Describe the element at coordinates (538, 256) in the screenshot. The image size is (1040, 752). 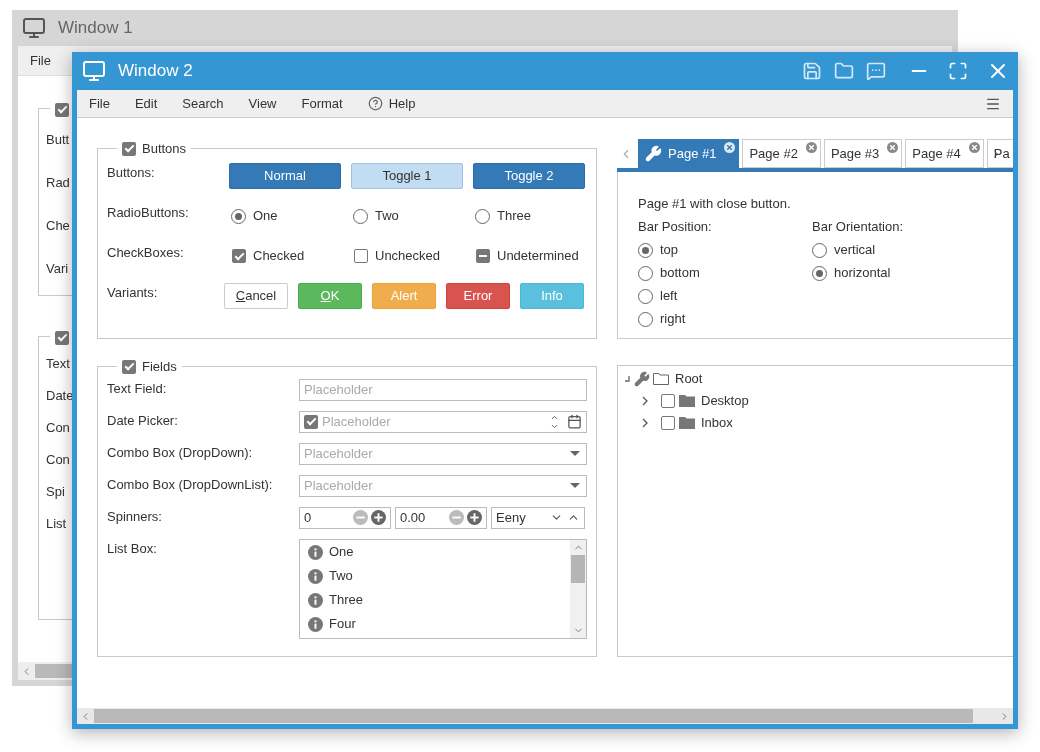
I see `checkbox-label: Undetermined` at that location.